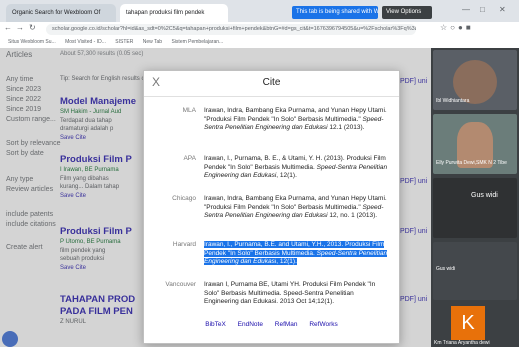 This screenshot has height=347, width=519. What do you see at coordinates (152, 42) in the screenshot?
I see `bookmark-item: New Tab` at bounding box center [152, 42].